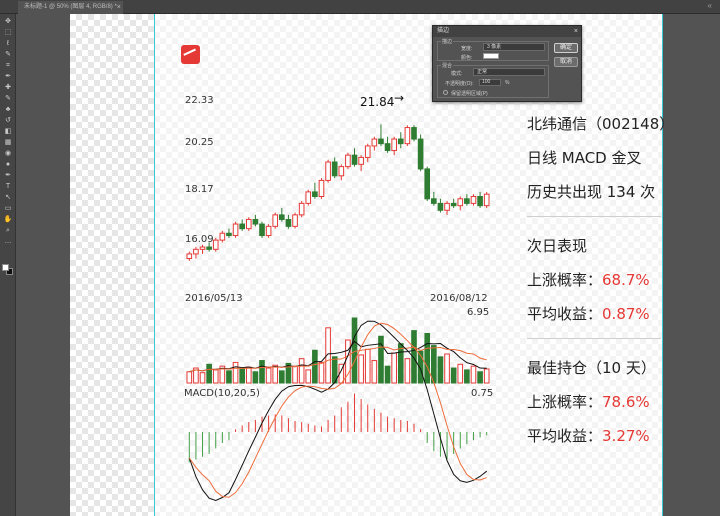 The image size is (720, 516). I want to click on width-field: 3 像素, so click(514, 47).